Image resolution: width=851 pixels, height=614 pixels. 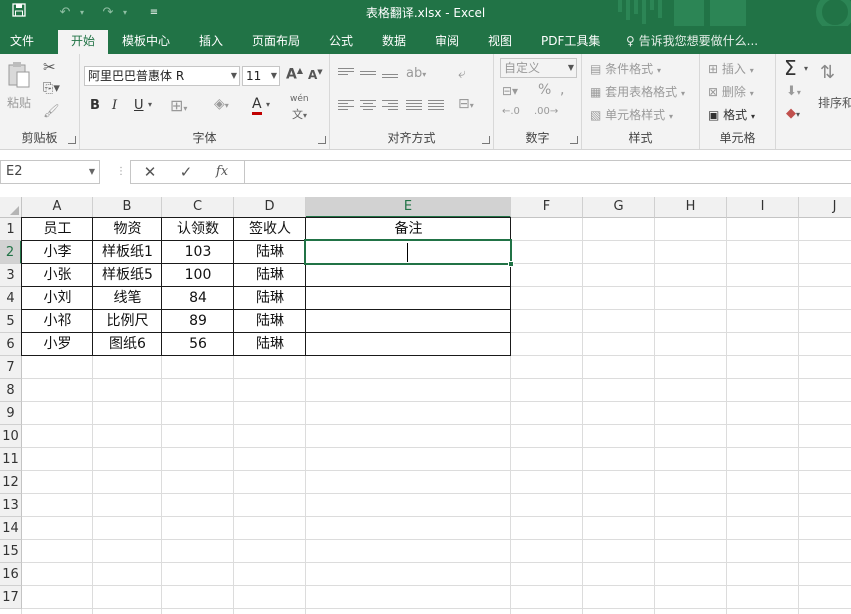 What do you see at coordinates (368, 106) in the screenshot?
I see `align-center-icon` at bounding box center [368, 106].